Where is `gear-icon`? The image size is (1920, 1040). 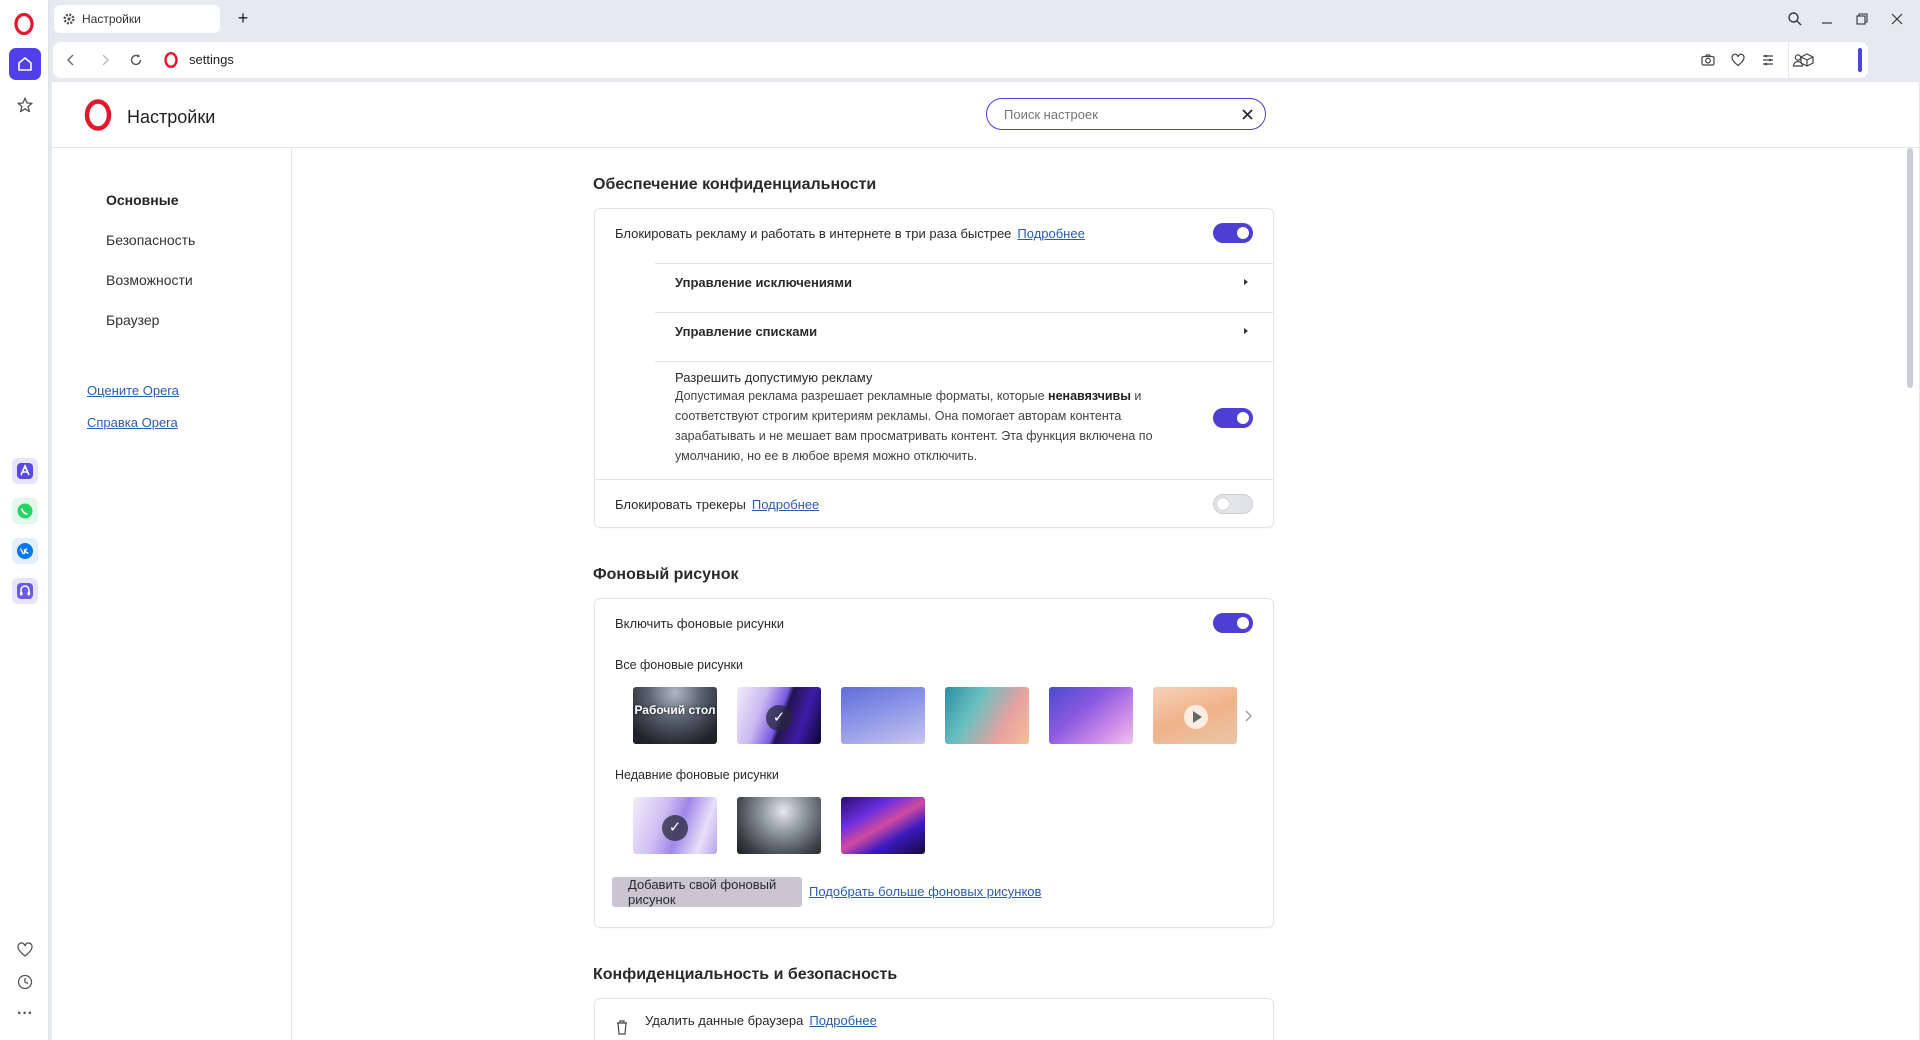 gear-icon is located at coordinates (69, 19).